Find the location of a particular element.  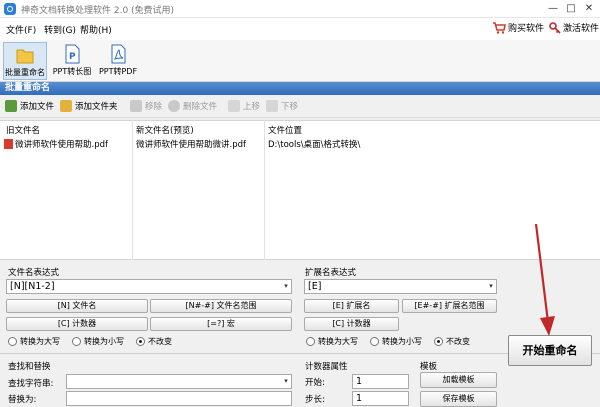

save-template-button: 保存模板 is located at coordinates (458, 399).